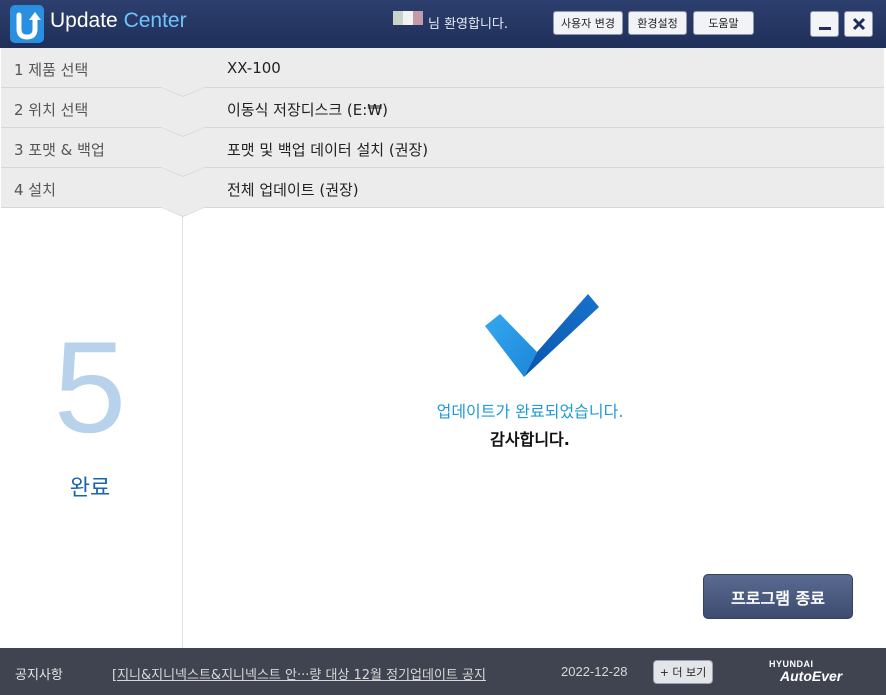 The height and width of the screenshot is (695, 886). I want to click on brand-logo: HYUNDAI AutoEver, so click(811, 673).